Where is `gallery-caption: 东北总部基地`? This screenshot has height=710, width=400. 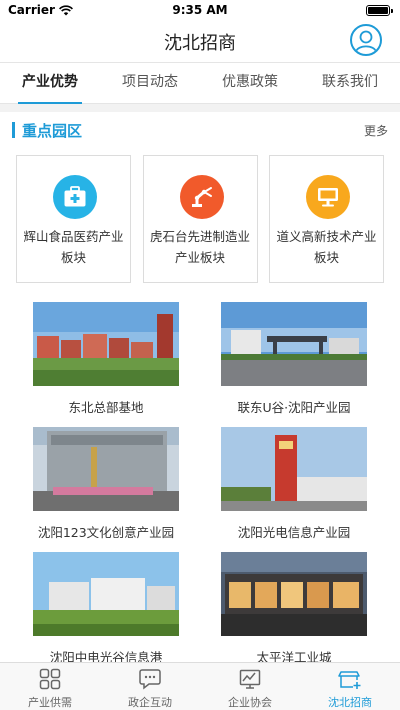 gallery-caption: 东北总部基地 is located at coordinates (106, 407).